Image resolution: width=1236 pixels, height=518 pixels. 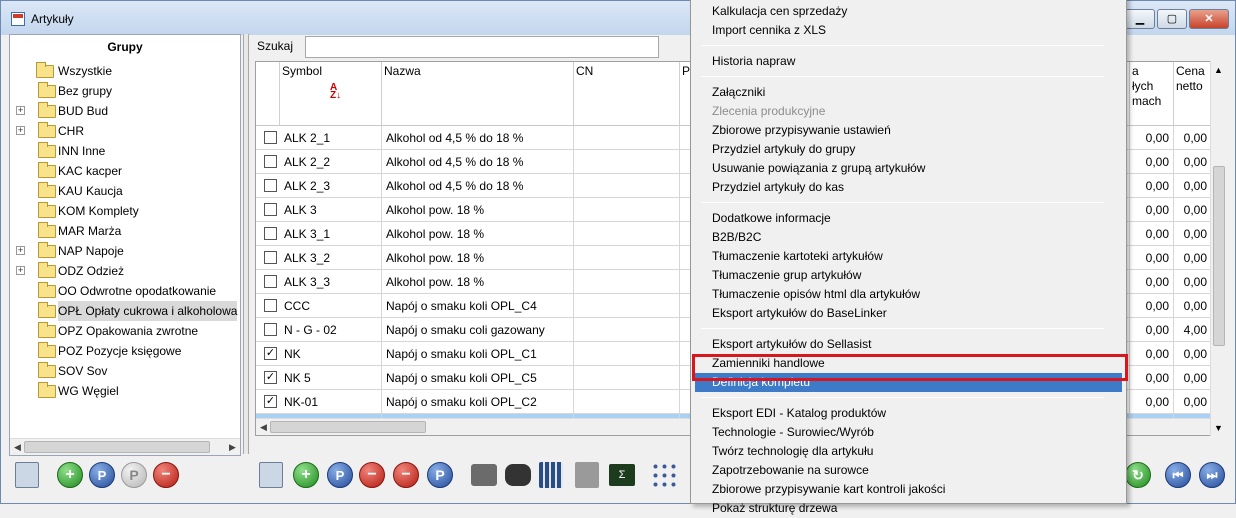 I want to click on group-item: KOM Komplety, so click(x=125, y=211).